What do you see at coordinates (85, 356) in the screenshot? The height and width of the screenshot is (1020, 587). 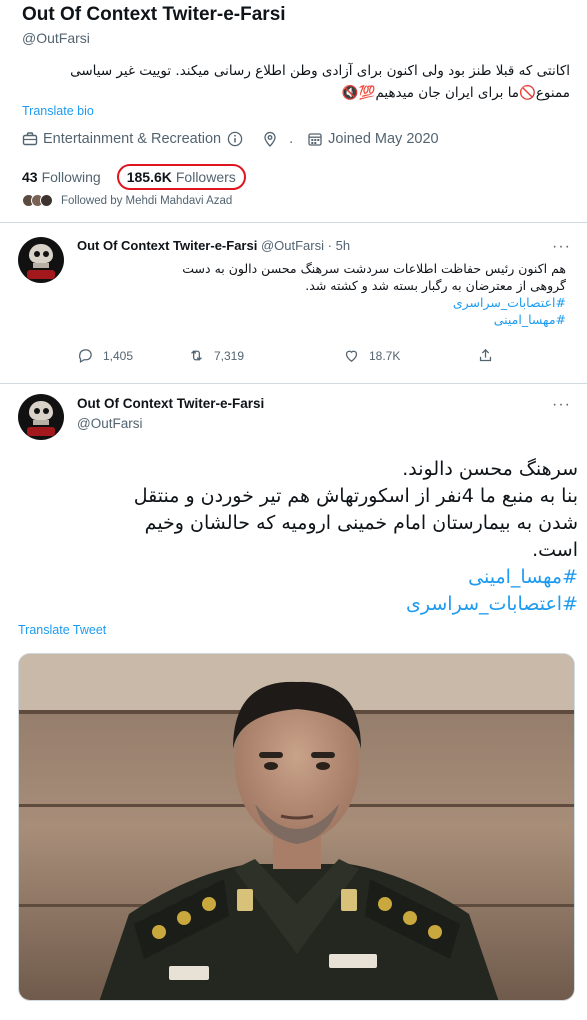 I see `reply-icon` at bounding box center [85, 356].